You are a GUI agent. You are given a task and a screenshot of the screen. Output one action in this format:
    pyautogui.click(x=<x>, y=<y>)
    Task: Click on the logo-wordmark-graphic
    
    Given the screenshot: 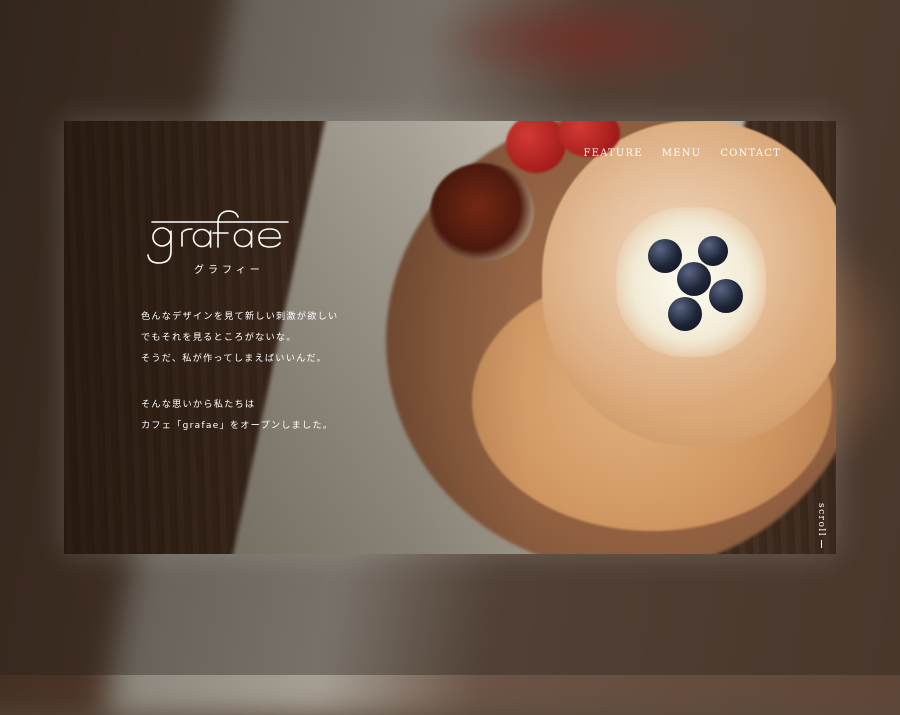 What is the action you would take?
    pyautogui.click(x=218, y=237)
    